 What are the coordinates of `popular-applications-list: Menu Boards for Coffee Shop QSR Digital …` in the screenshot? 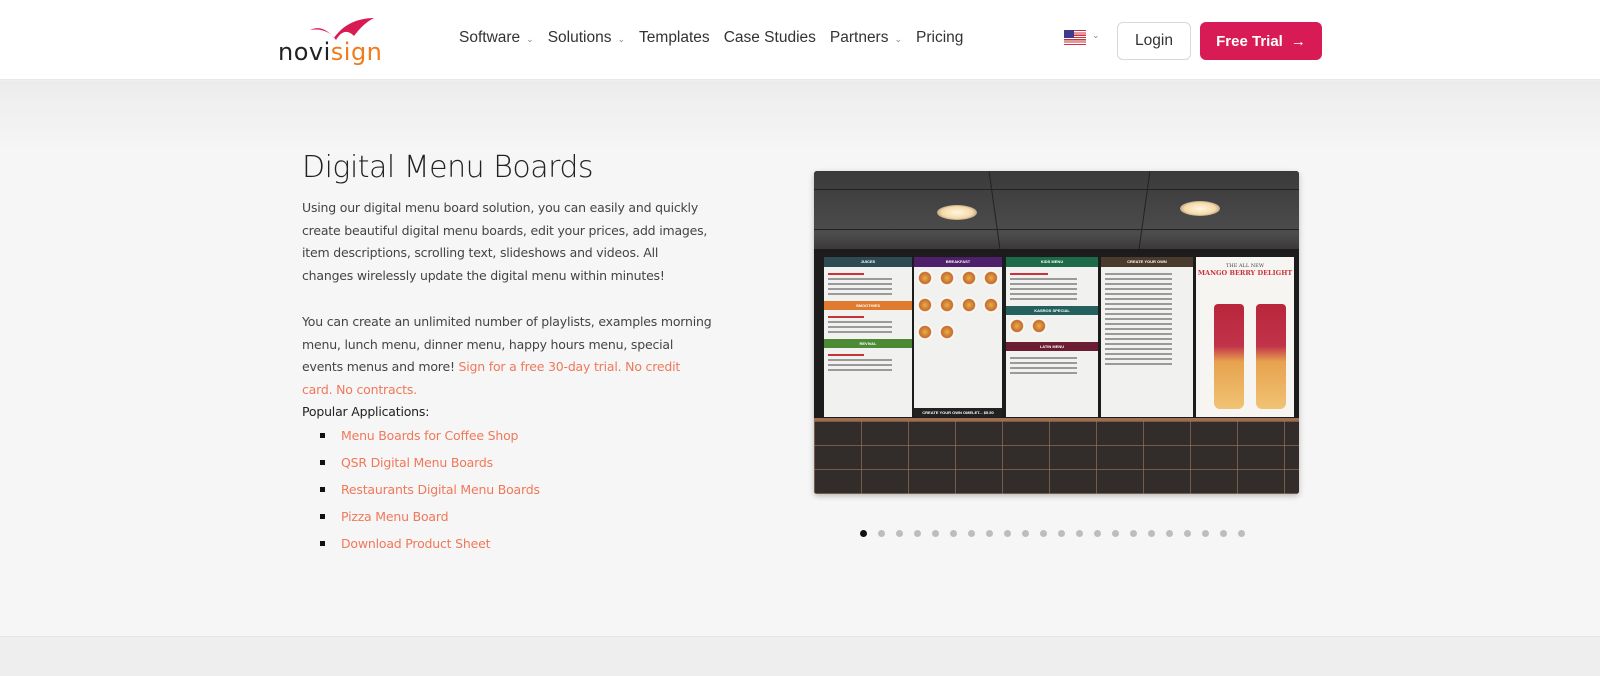 It's located at (430, 495).